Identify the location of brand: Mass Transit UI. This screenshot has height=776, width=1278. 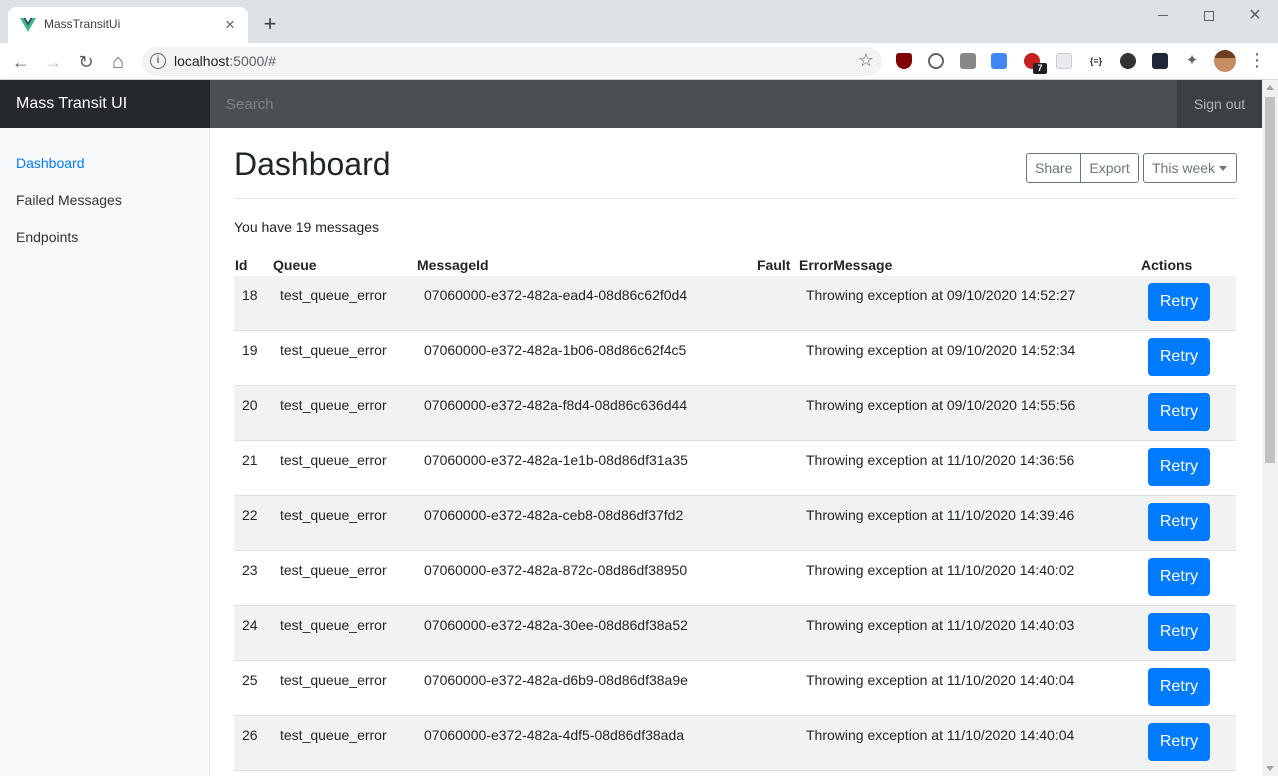
(105, 104).